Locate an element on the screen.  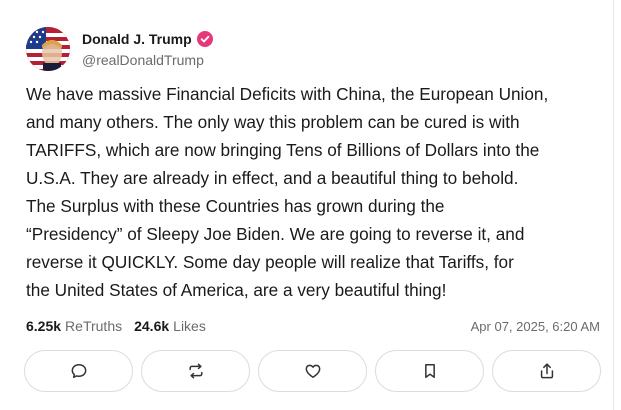
share-icon is located at coordinates (546, 371).